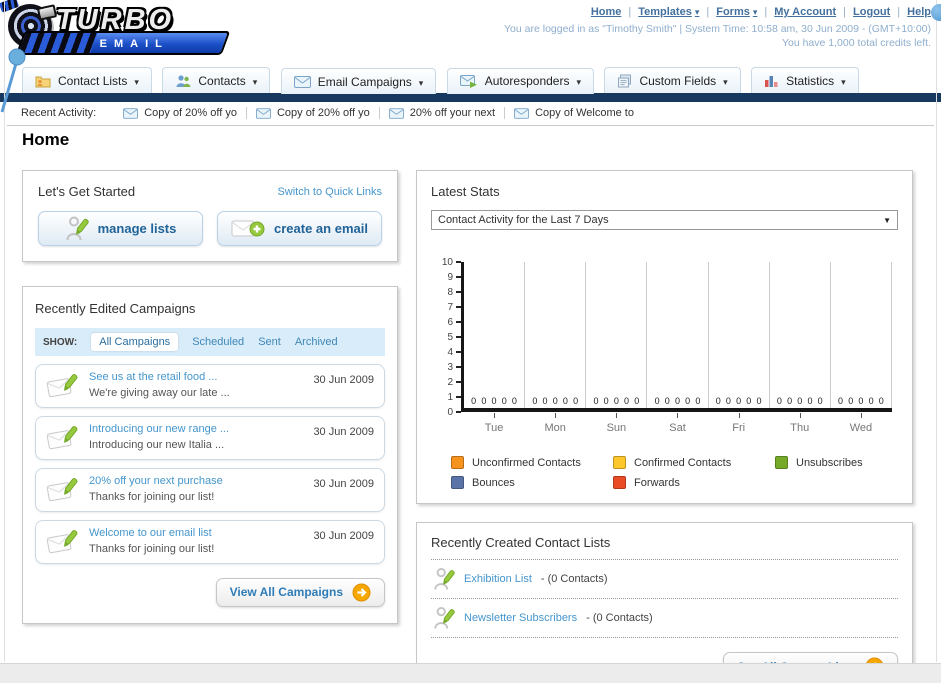  Describe the element at coordinates (678, 80) in the screenshot. I see `tab-label: Custom Fields` at that location.